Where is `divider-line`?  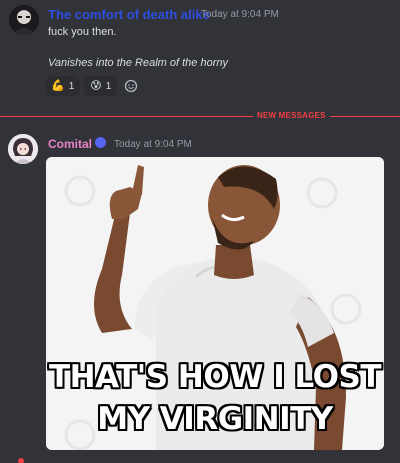
divider-line is located at coordinates (200, 116).